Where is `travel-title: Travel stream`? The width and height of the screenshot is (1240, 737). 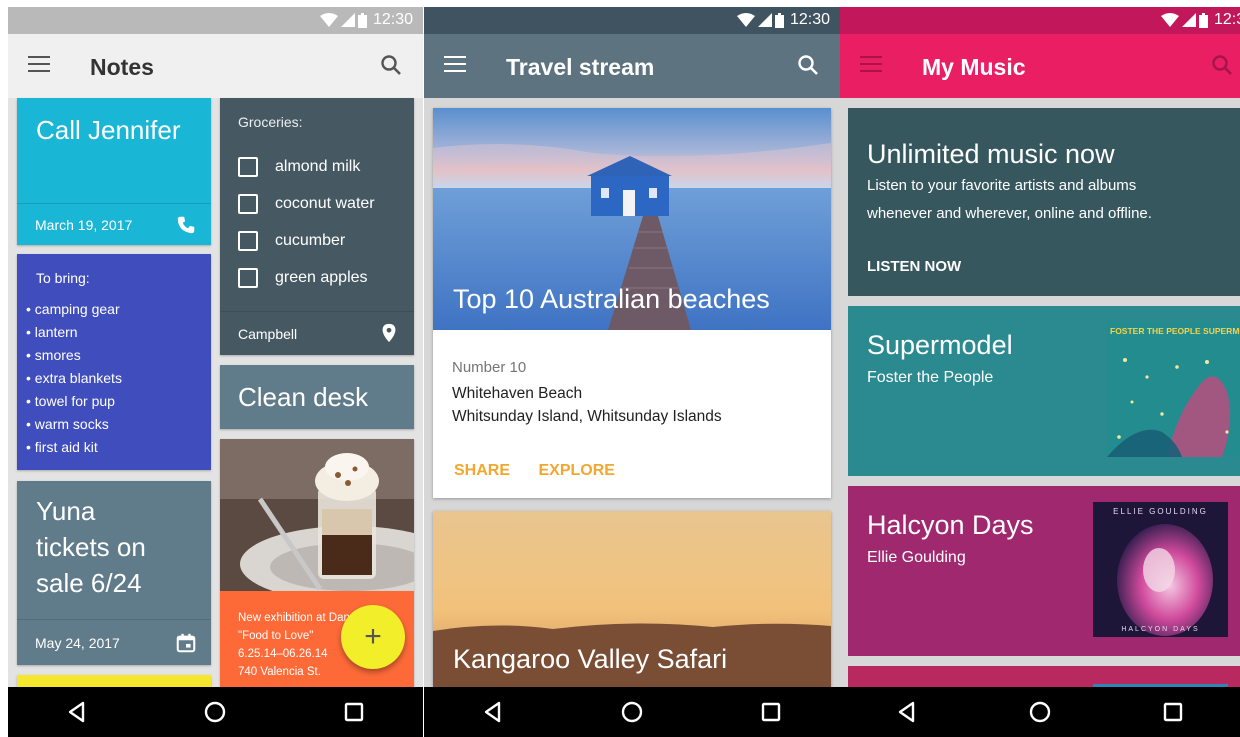
travel-title: Travel stream is located at coordinates (580, 67).